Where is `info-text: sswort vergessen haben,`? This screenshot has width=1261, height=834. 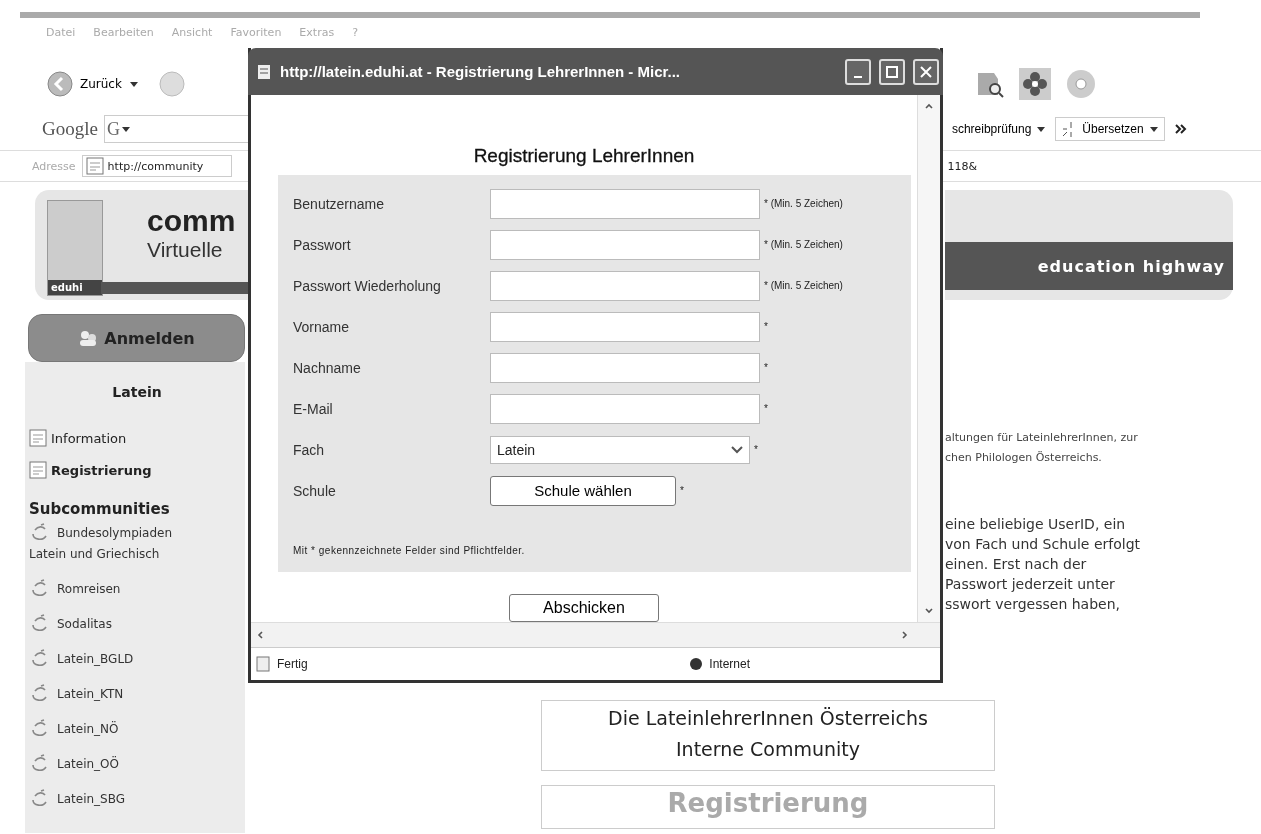
info-text: sswort vergessen haben, is located at coordinates (1033, 604).